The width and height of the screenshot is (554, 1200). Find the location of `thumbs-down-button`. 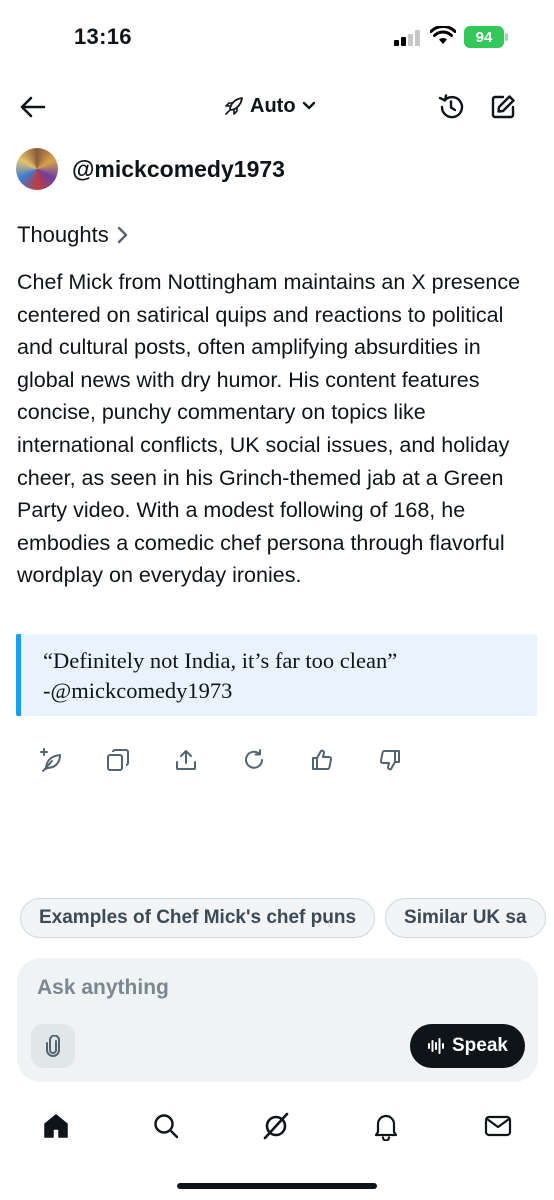

thumbs-down-button is located at coordinates (412, 760).